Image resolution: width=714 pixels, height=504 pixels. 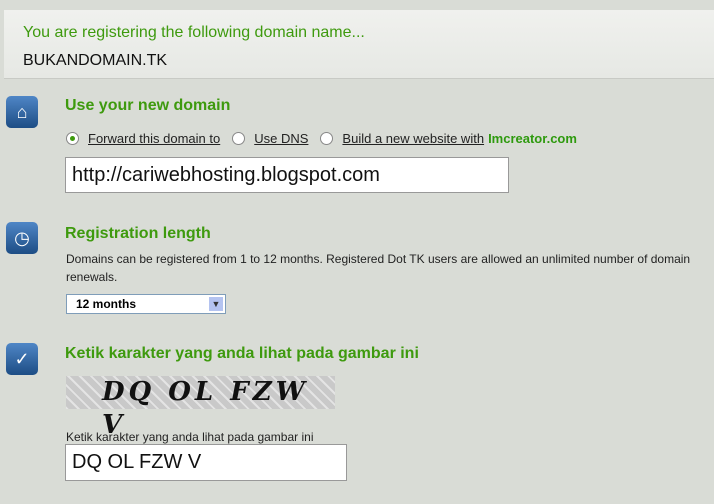 What do you see at coordinates (22, 359) in the screenshot?
I see `checkmark-icon: ✓` at bounding box center [22, 359].